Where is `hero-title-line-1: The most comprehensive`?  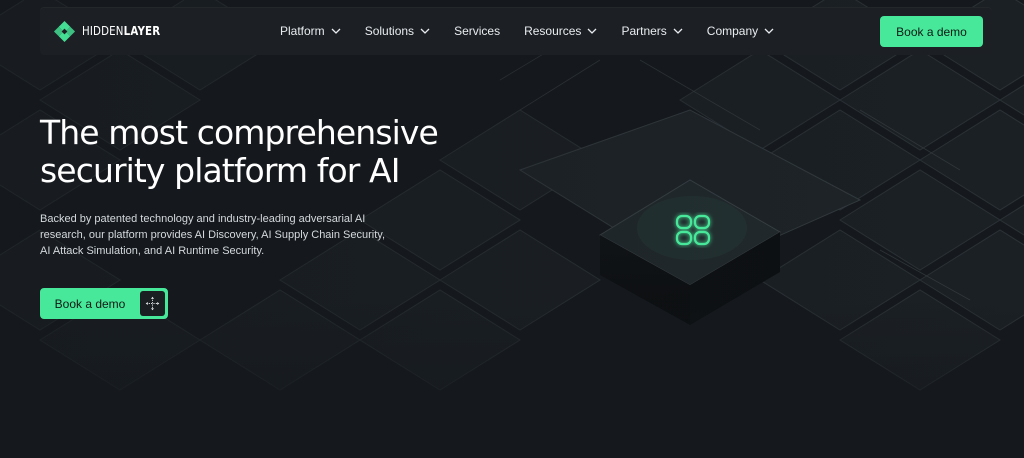 hero-title-line-1: The most comprehensive is located at coordinates (239, 132).